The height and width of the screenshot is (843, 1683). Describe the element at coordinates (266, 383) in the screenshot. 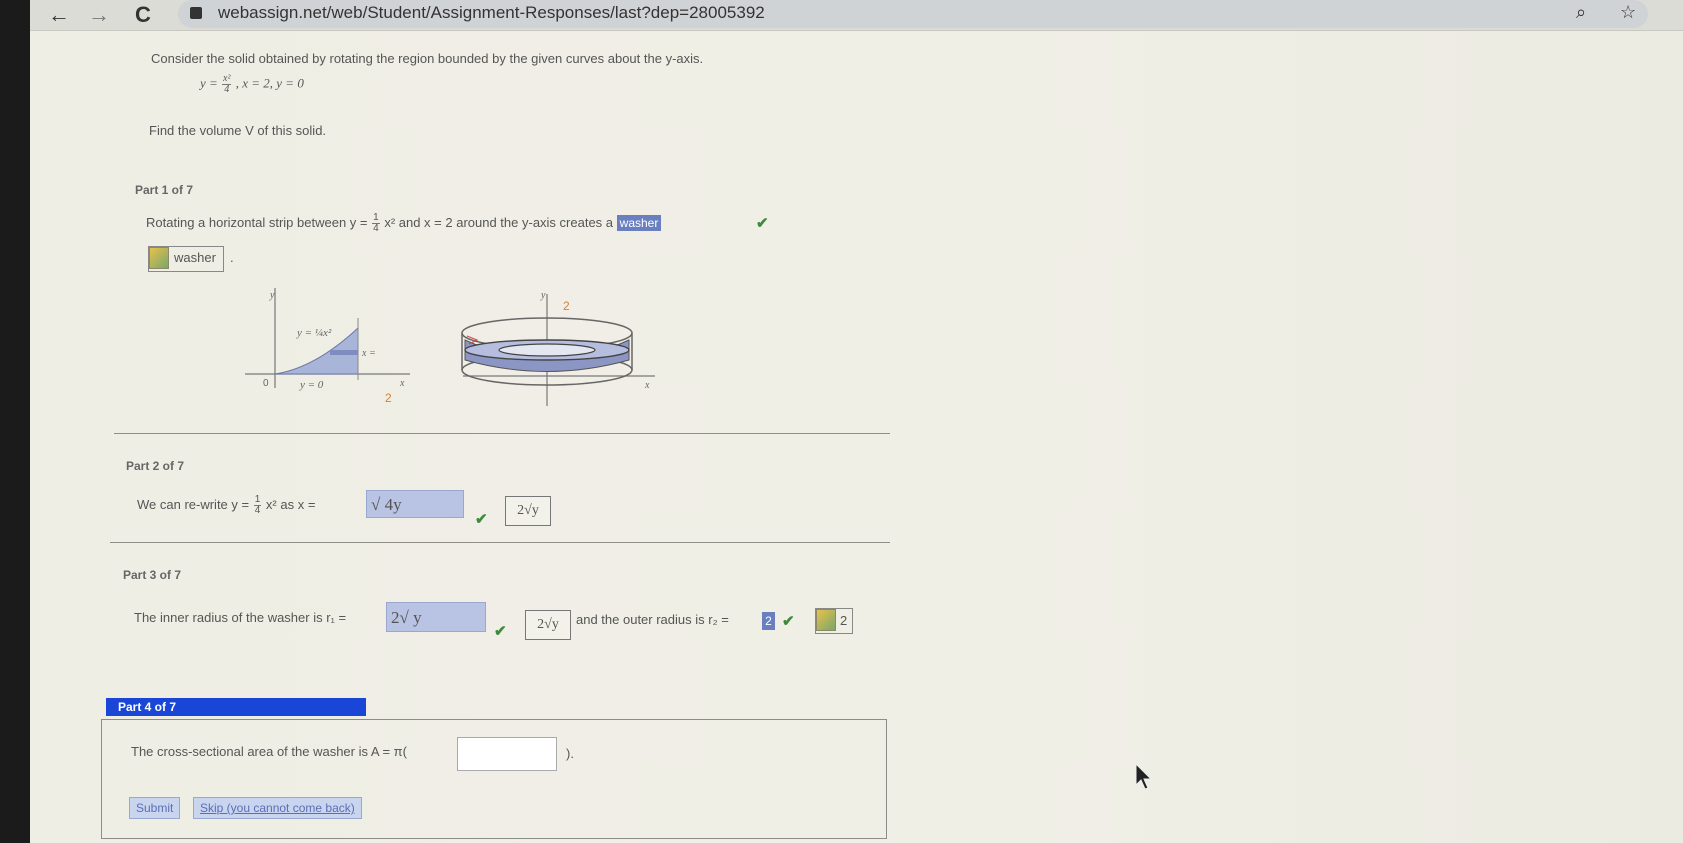

I see `graph-origin-label: 0` at that location.